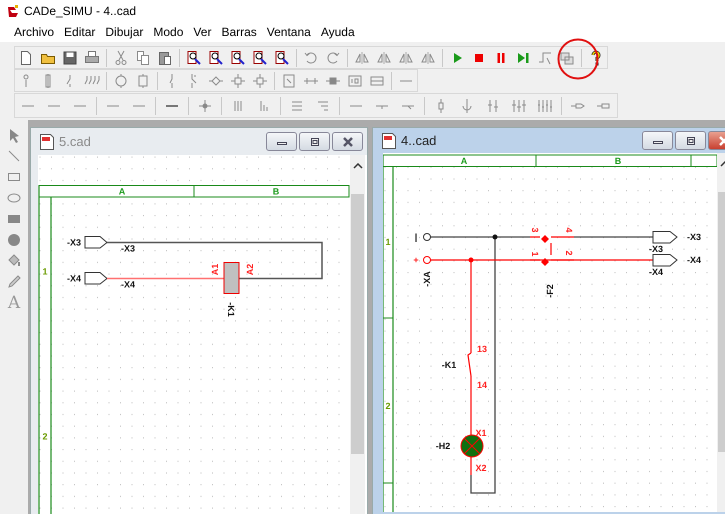  What do you see at coordinates (34, 31) in the screenshot?
I see `menu-item: Archivo` at bounding box center [34, 31].